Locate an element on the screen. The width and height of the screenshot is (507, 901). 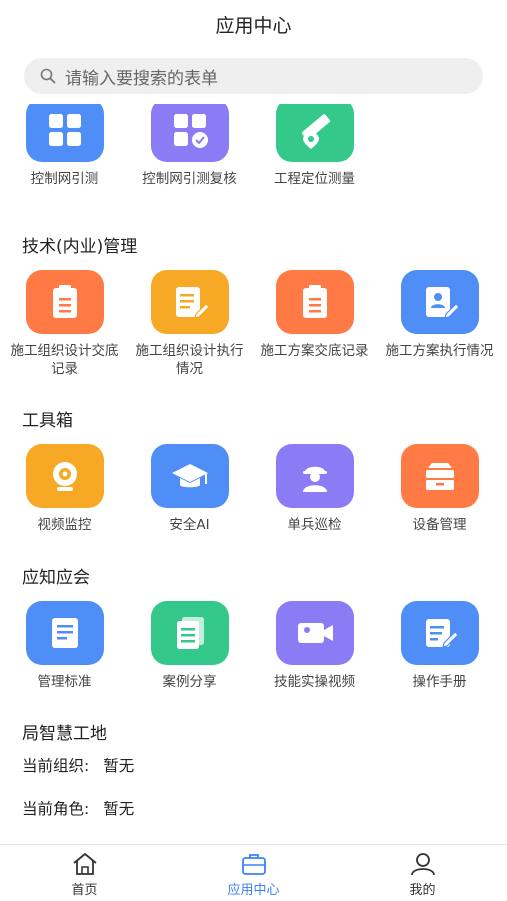
app-safety-ai: 安全AI is located at coordinates (189, 489).